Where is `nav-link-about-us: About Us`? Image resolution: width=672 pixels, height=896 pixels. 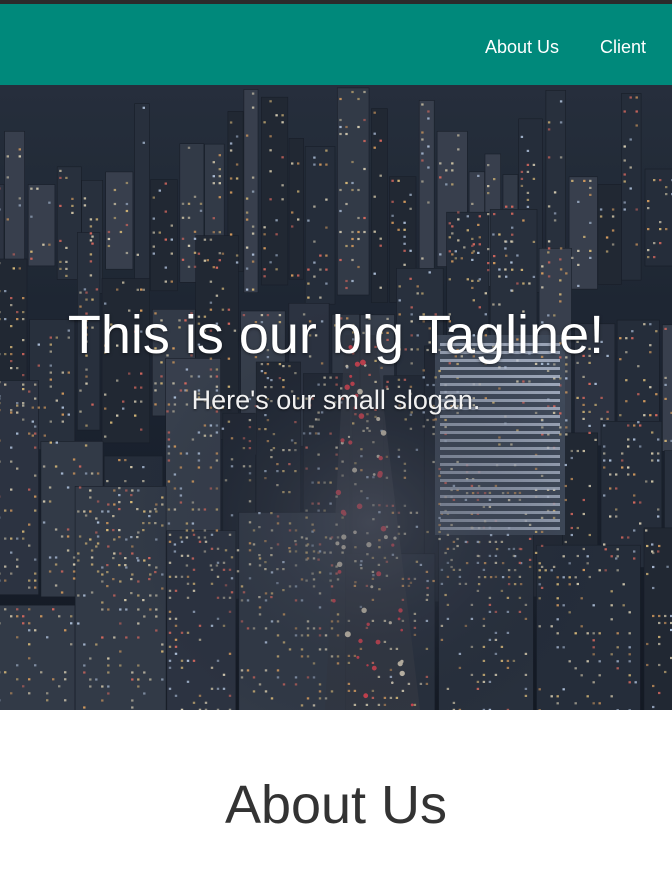
nav-link-about-us: About Us is located at coordinates (522, 47).